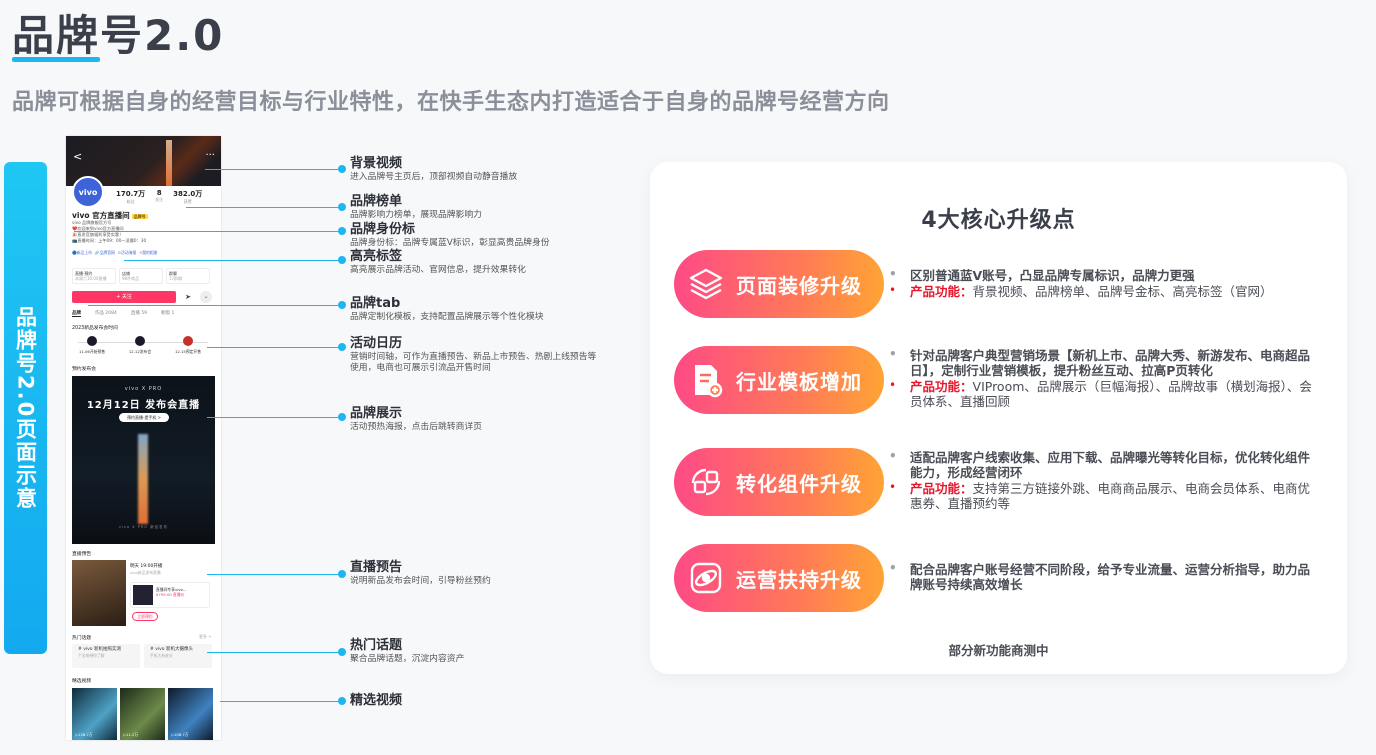  Describe the element at coordinates (143, 405) in the screenshot. I see `poster-headline: 12月12日 发布会直播` at that location.